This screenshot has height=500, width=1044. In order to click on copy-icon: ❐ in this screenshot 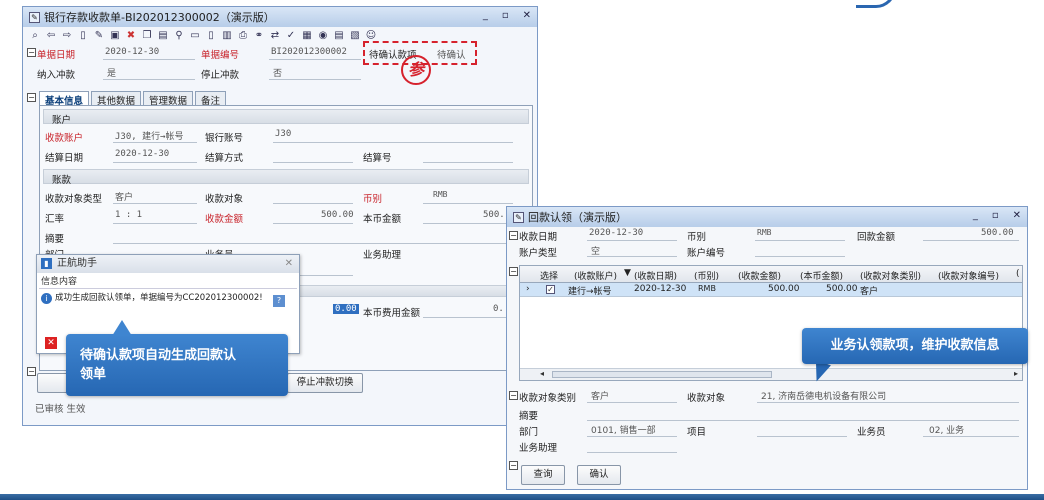, I will do `click(147, 35)`.